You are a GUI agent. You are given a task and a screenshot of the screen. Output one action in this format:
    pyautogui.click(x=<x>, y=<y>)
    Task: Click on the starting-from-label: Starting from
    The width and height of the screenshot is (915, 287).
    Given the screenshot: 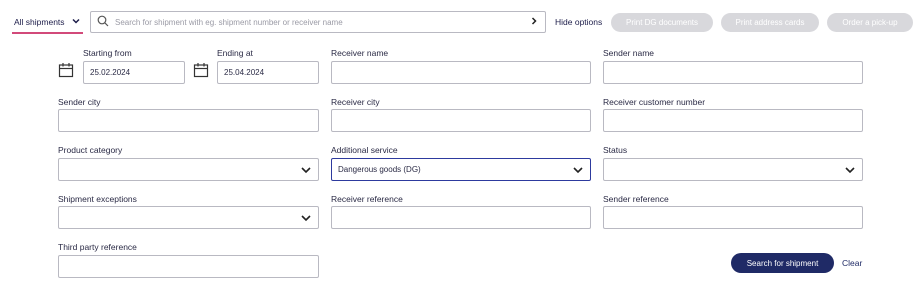 What is the action you would take?
    pyautogui.click(x=107, y=53)
    